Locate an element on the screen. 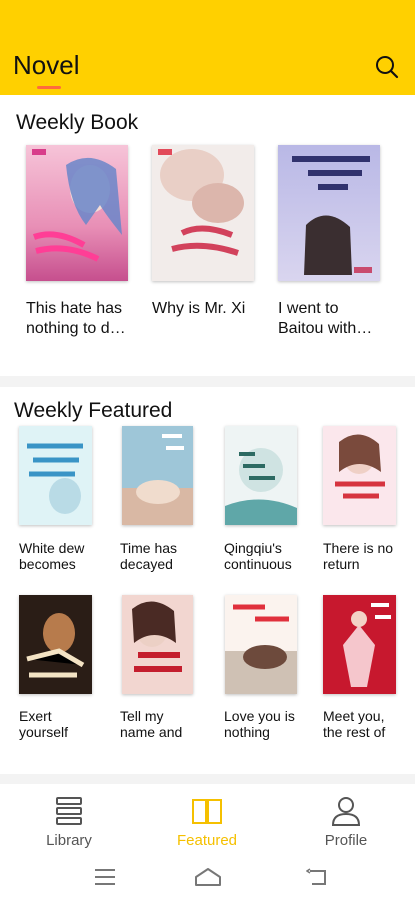 The width and height of the screenshot is (415, 900). book-title: Why is Mr. Xi is located at coordinates (204, 309).